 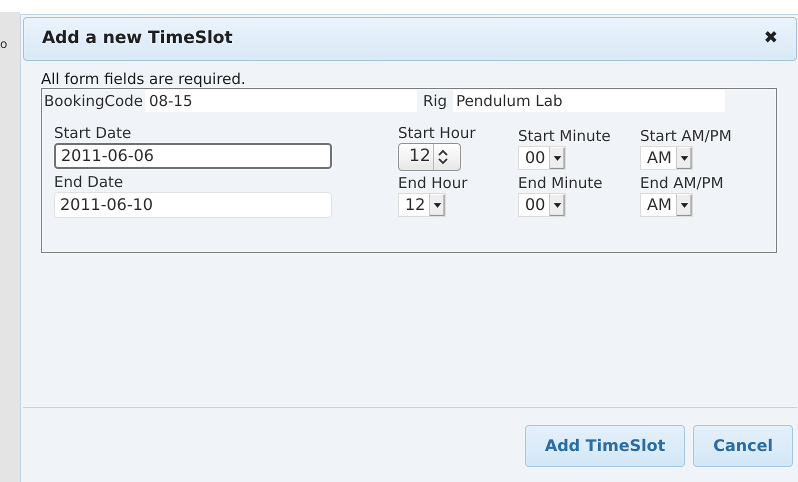 What do you see at coordinates (137, 38) in the screenshot?
I see `dialog-title: Add a new TimeSlot` at bounding box center [137, 38].